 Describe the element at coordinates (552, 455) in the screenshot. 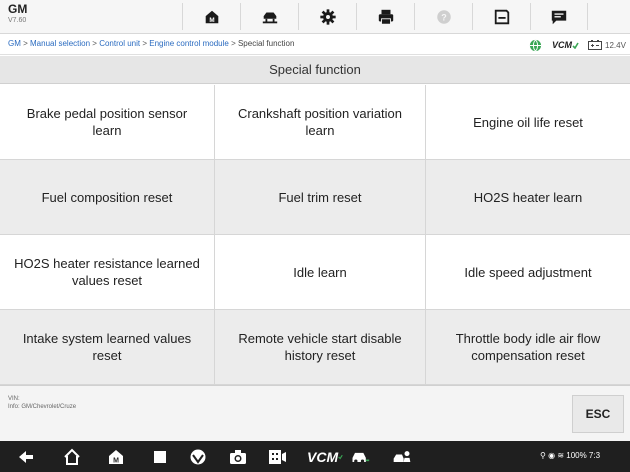

I see `app-status-icon: ◉` at that location.